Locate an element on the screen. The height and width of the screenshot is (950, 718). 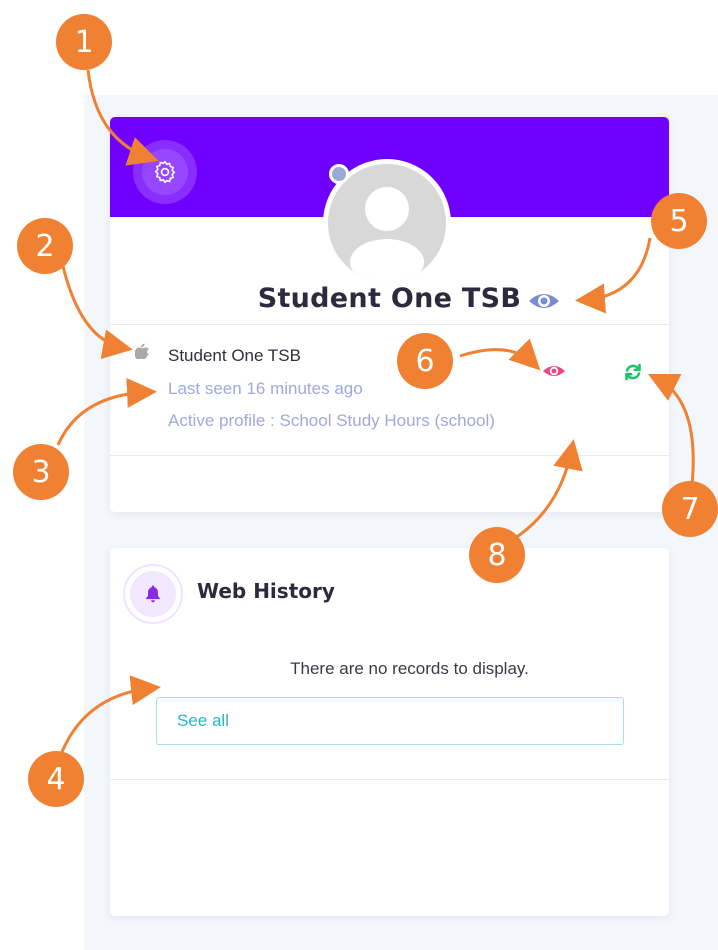
callout-7: 7 is located at coordinates (690, 509).